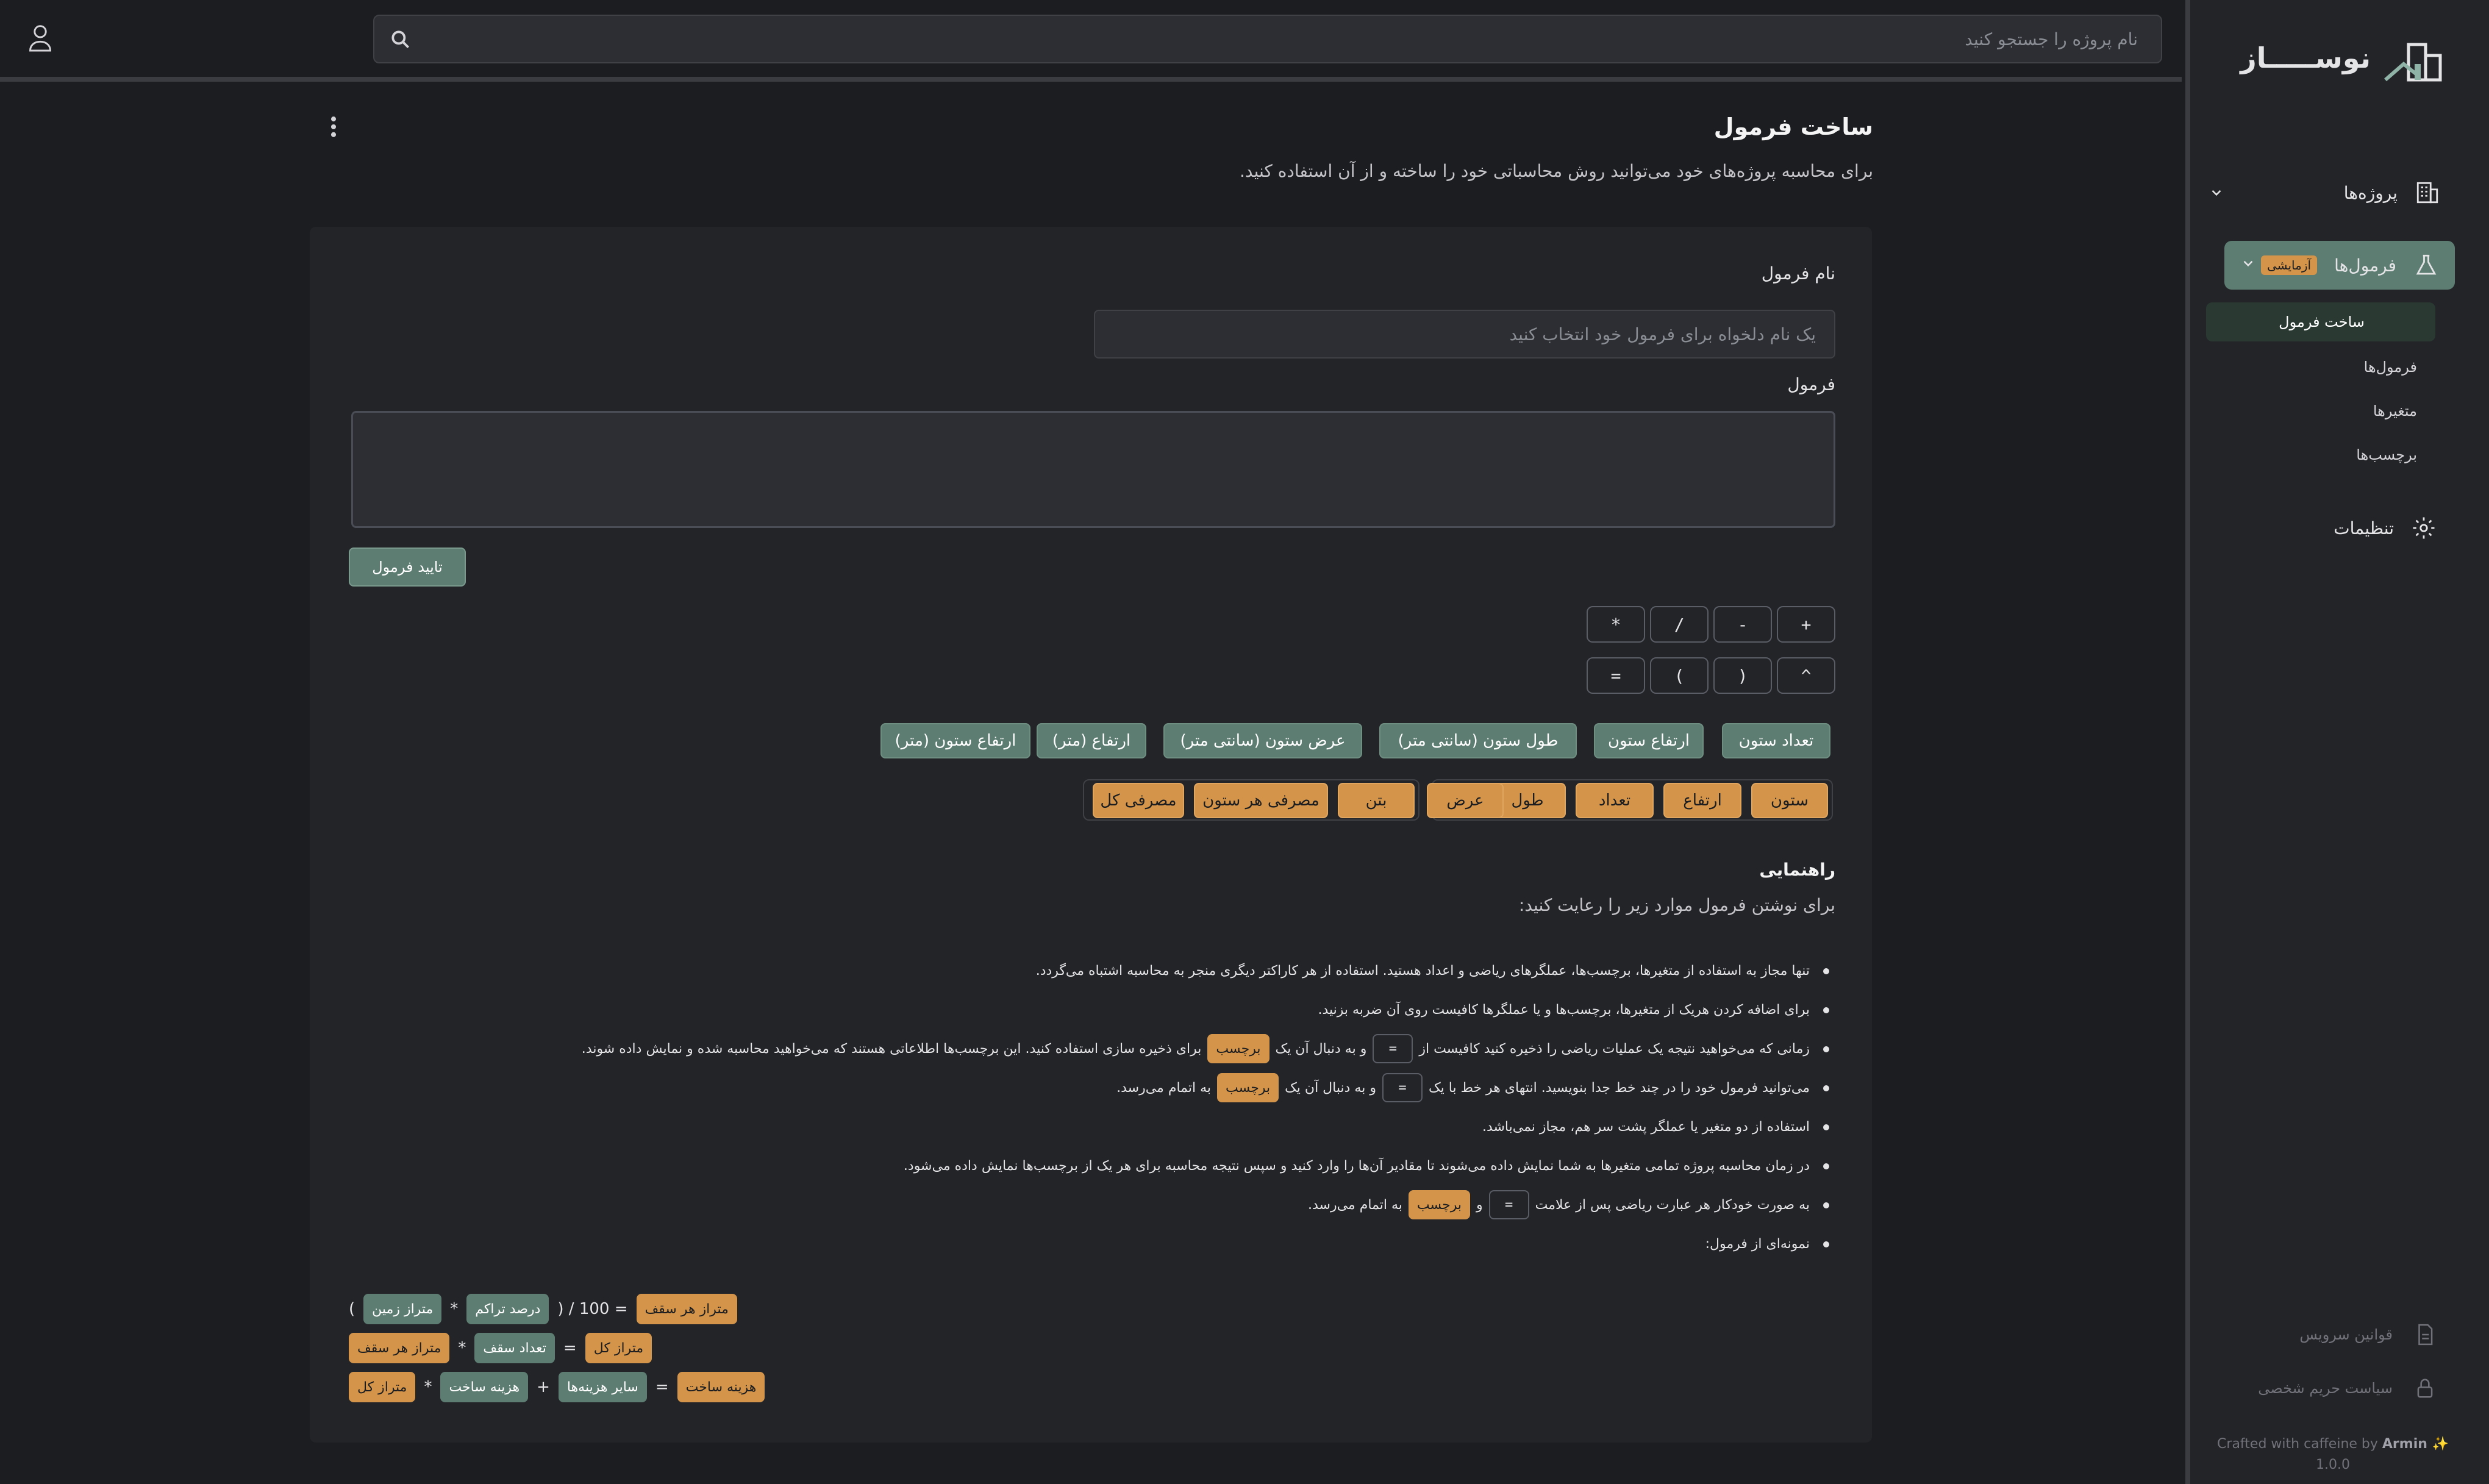 Image resolution: width=2489 pixels, height=1484 pixels. Describe the element at coordinates (2426, 264) in the screenshot. I see `flask-icon` at that location.